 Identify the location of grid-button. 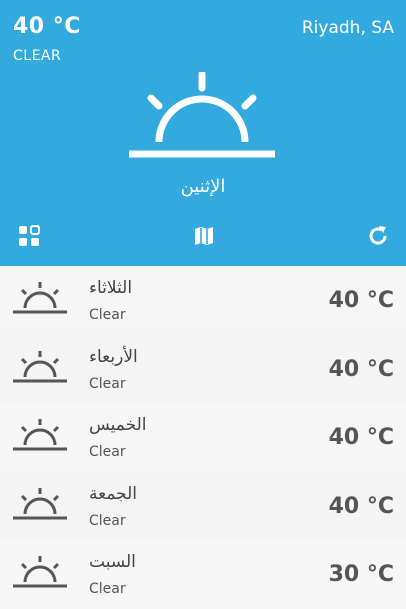
(29, 236).